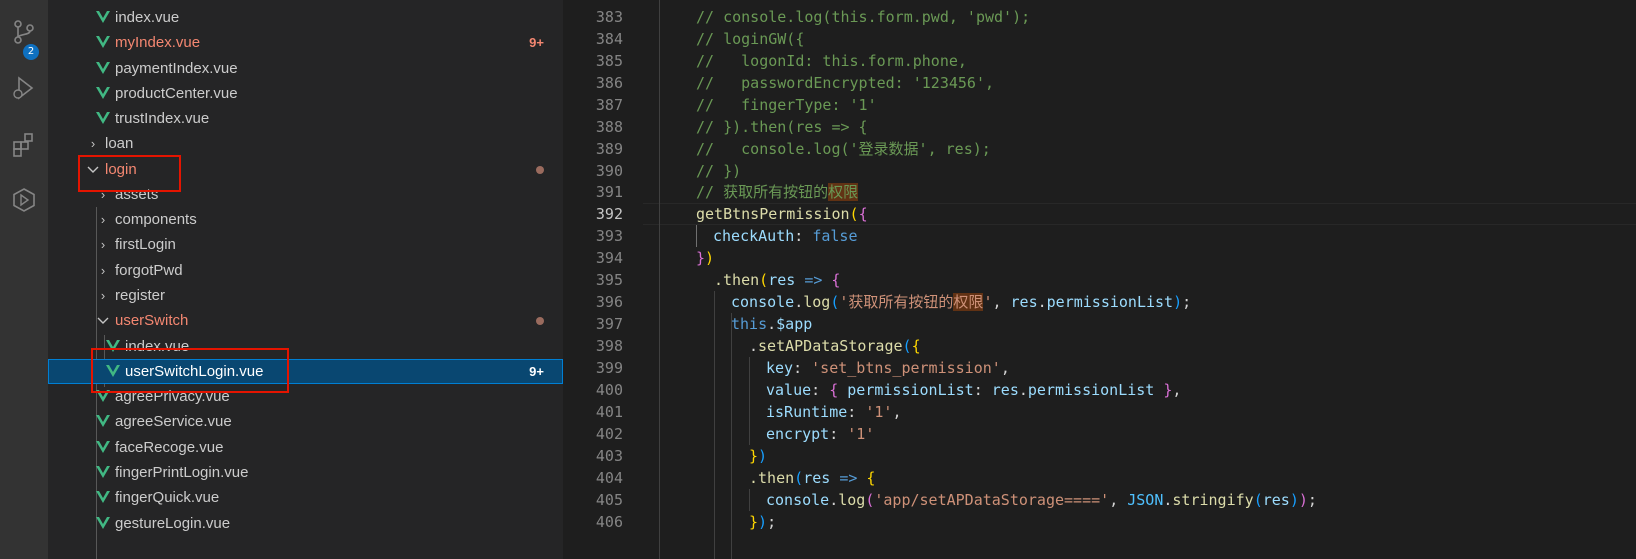 This screenshot has width=1636, height=559. What do you see at coordinates (305, 118) in the screenshot?
I see `tree-file-trustindex-vue: trustIndex.vue` at bounding box center [305, 118].